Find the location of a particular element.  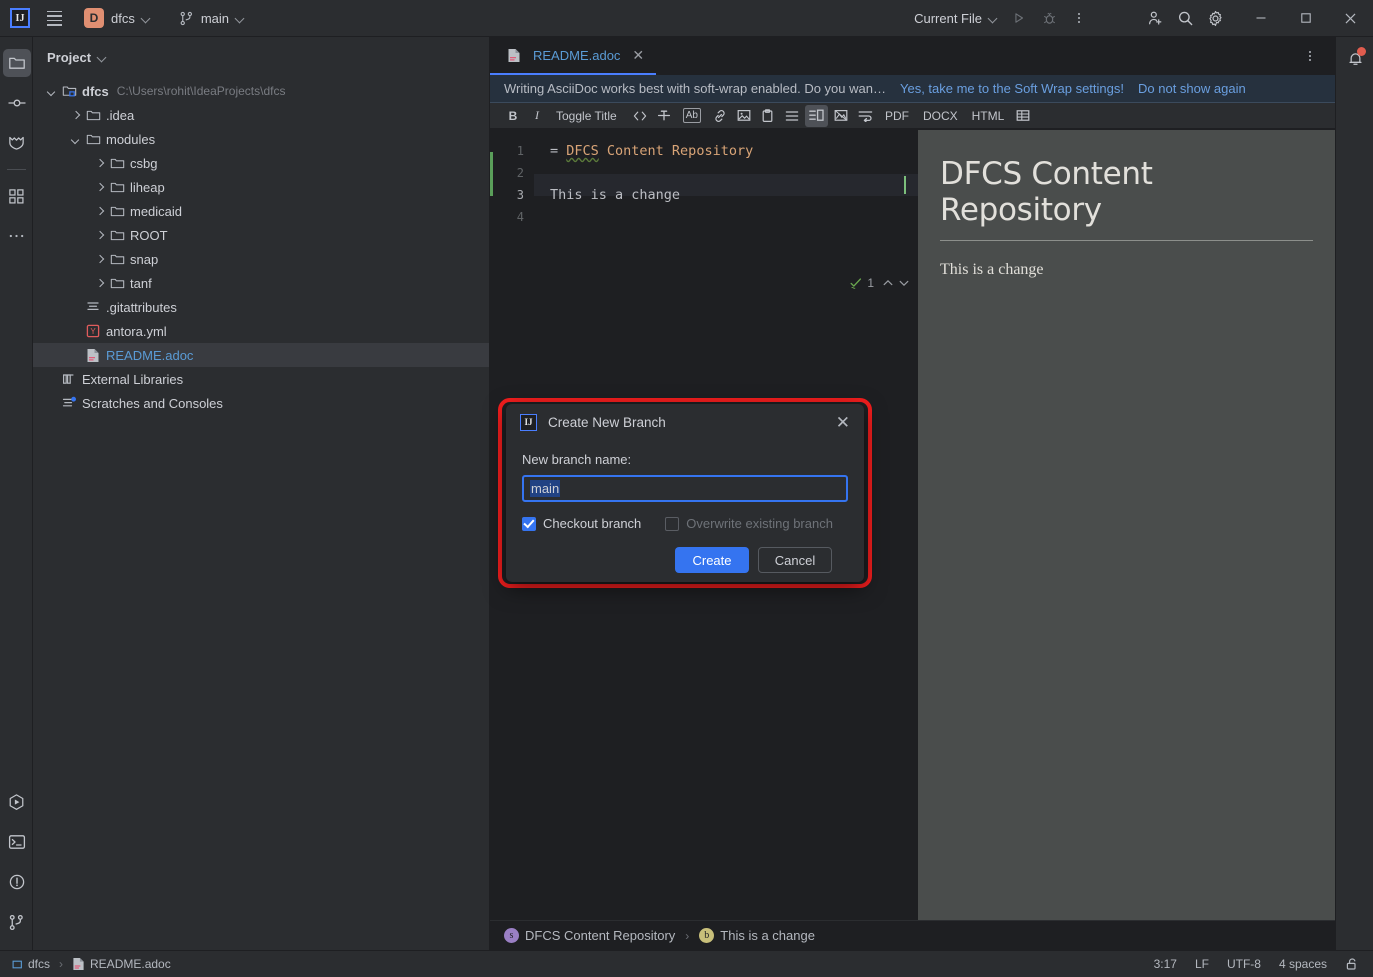

banner-link-soft-wrap-settings: Yes, take me to the Soft Wrap settings! is located at coordinates (1012, 88).